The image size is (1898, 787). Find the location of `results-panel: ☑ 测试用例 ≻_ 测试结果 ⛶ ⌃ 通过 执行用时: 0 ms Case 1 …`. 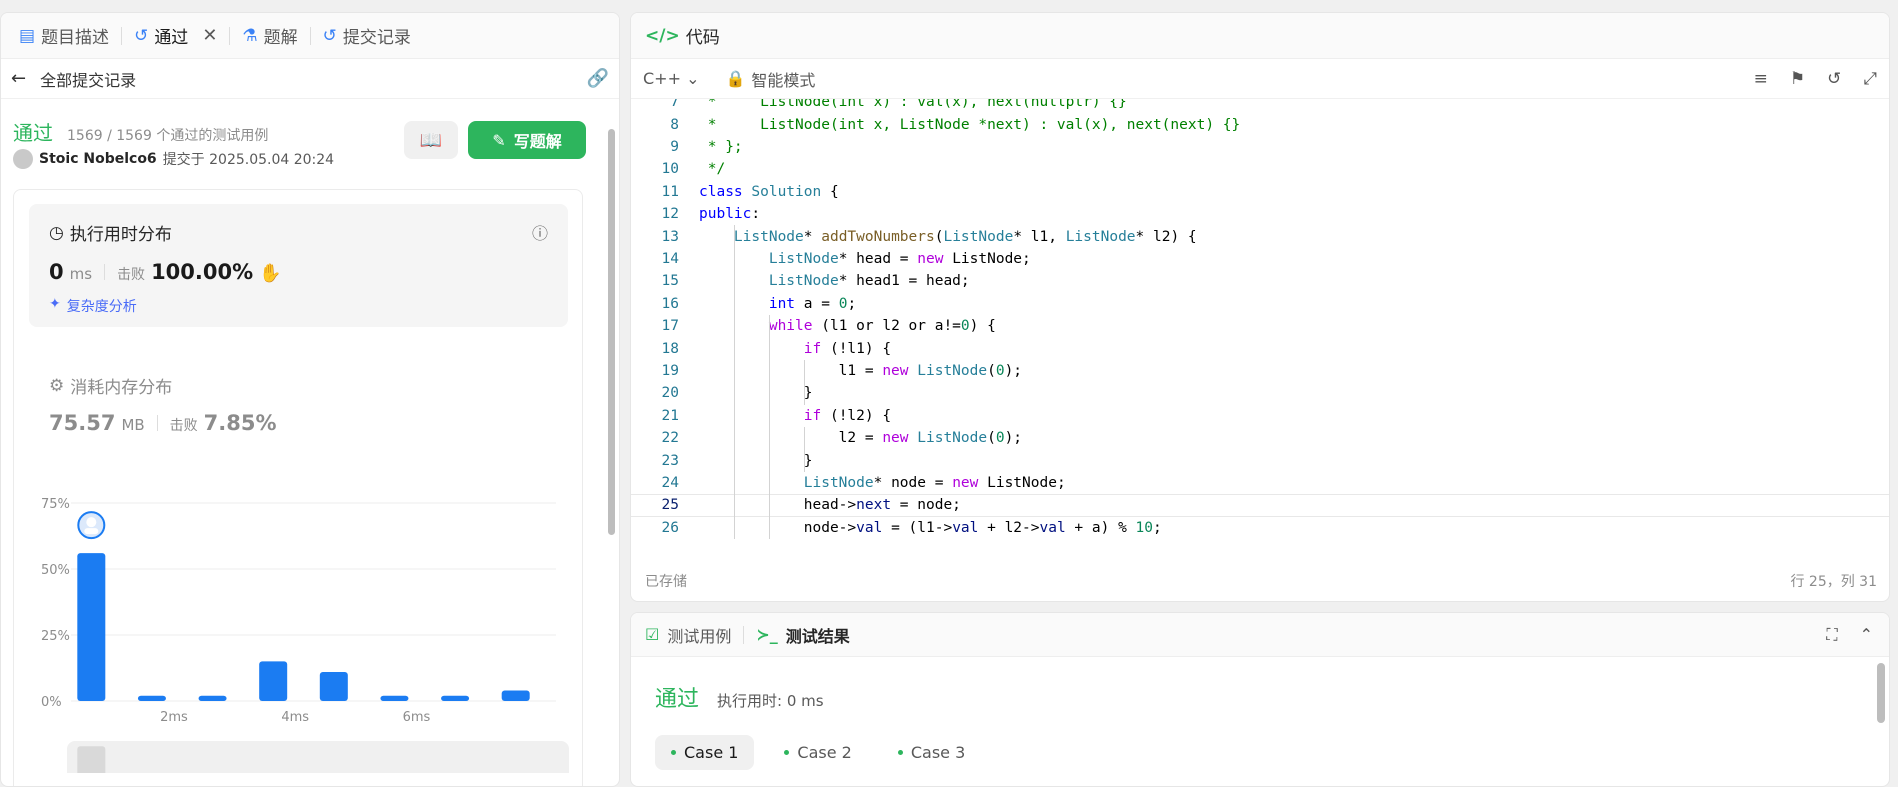

results-panel: ☑ 测试用例 ≻_ 测试结果 ⛶ ⌃ 通过 执行用时: 0 ms Case 1 … is located at coordinates (1260, 699).